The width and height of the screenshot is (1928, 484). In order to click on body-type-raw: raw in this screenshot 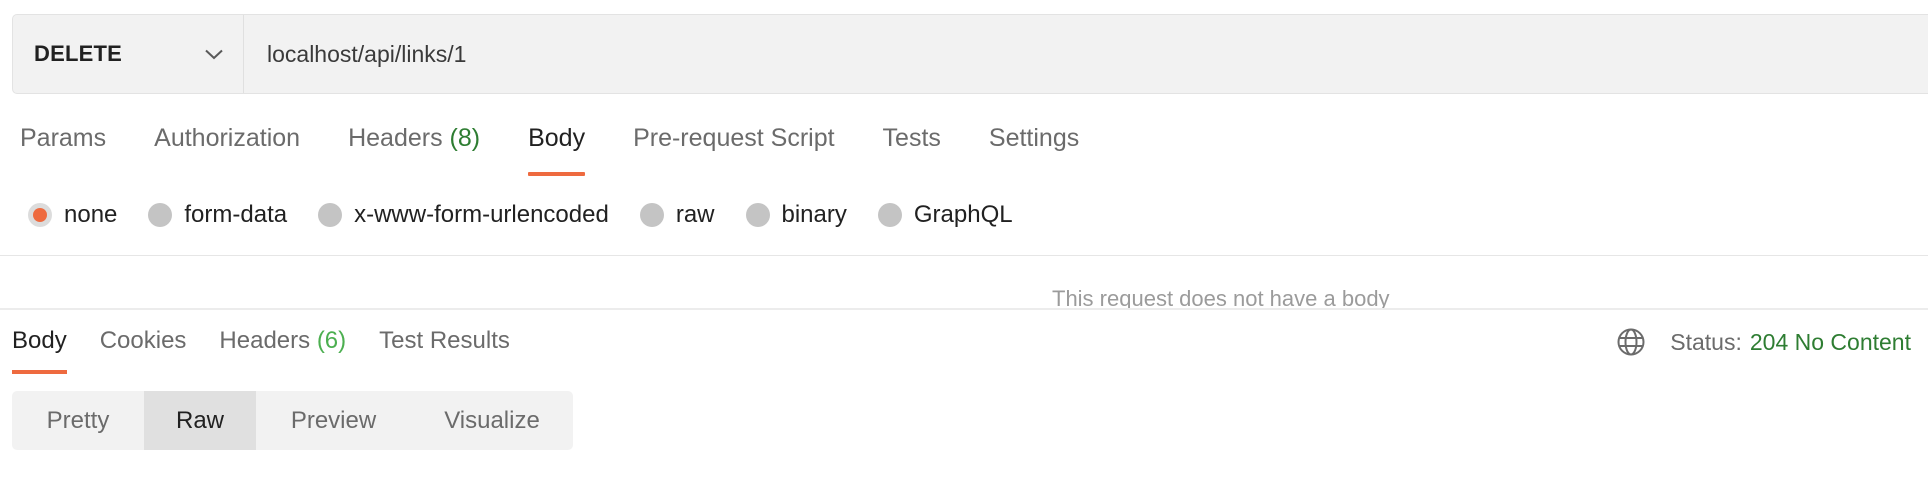, I will do `click(677, 215)`.